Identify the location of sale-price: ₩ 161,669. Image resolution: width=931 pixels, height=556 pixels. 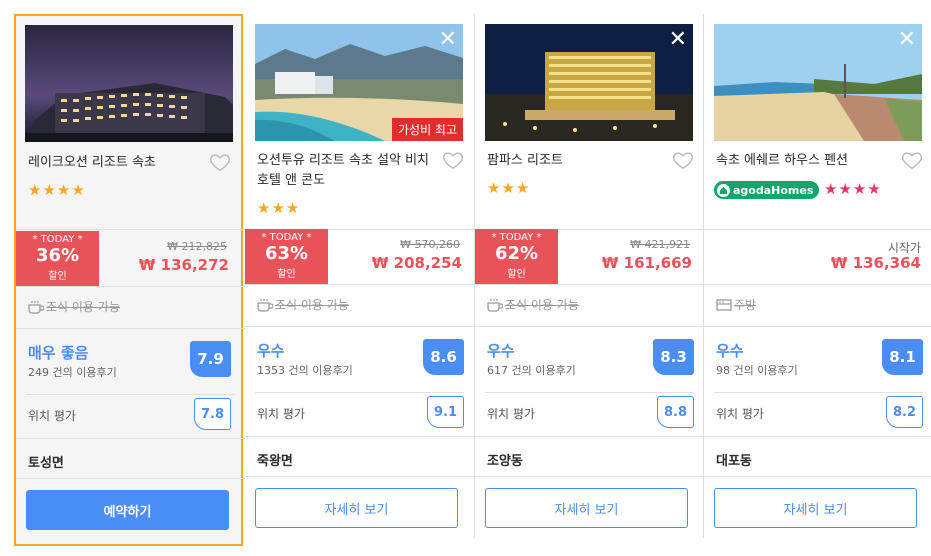
(646, 263).